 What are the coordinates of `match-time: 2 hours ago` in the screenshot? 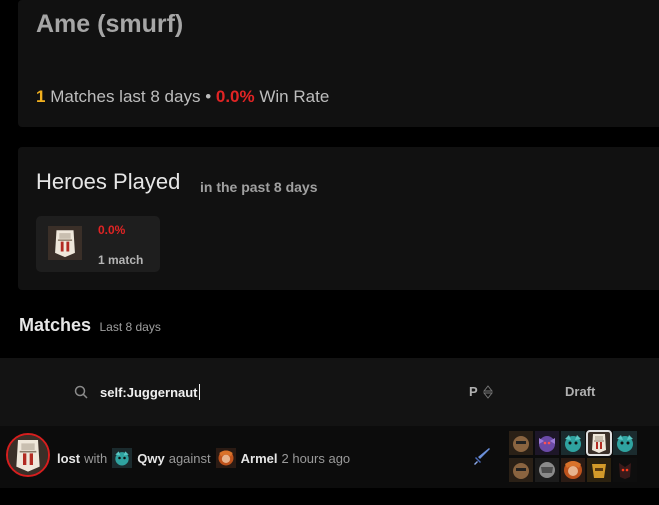 It's located at (316, 458).